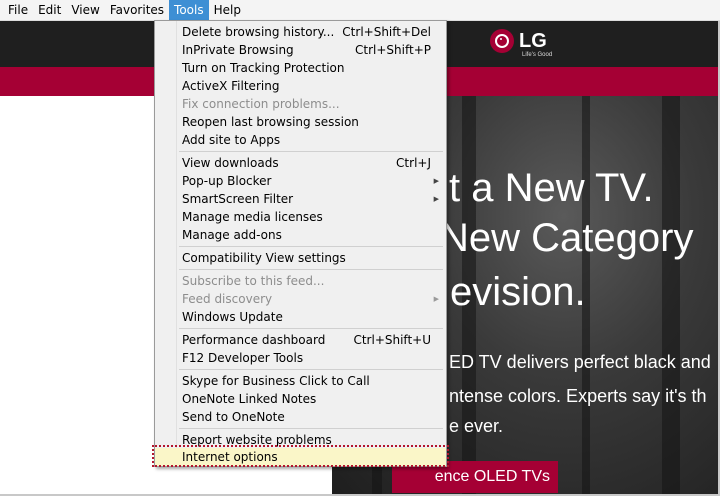  Describe the element at coordinates (231, 140) in the screenshot. I see `menu-item-label: Add site to Apps` at that location.